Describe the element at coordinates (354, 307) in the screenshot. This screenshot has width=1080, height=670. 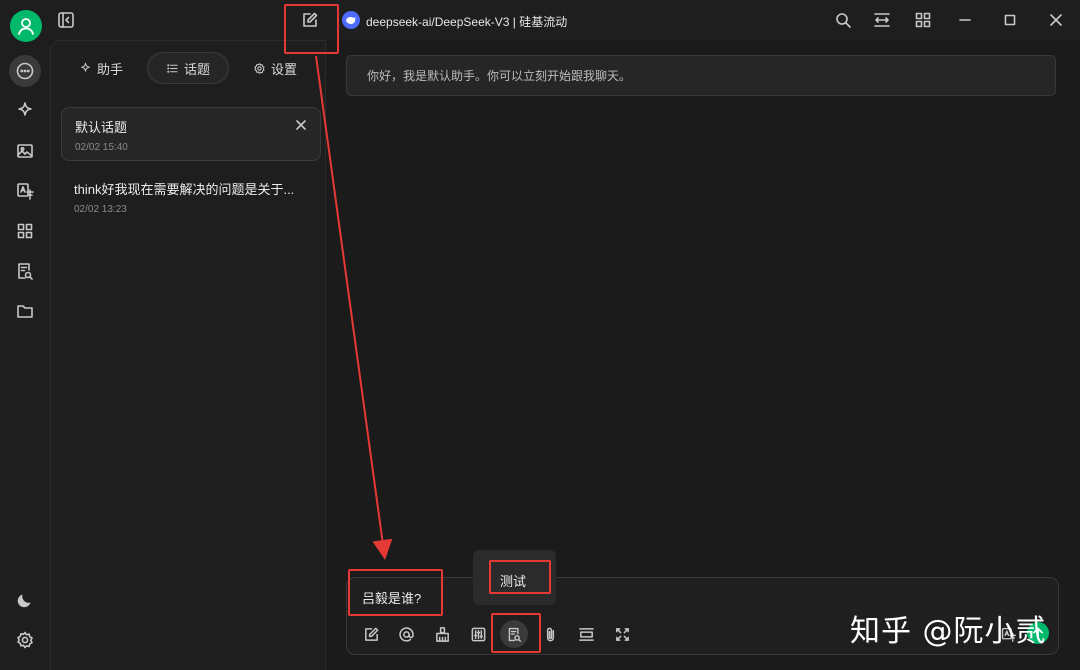
I see `annotation-arrow` at that location.